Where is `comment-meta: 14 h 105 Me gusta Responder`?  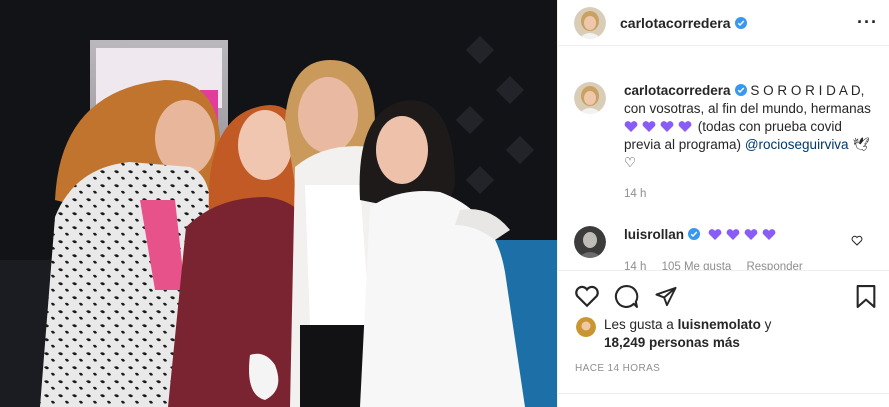
comment-meta: 14 h 105 Me gusta Responder is located at coordinates (750, 264).